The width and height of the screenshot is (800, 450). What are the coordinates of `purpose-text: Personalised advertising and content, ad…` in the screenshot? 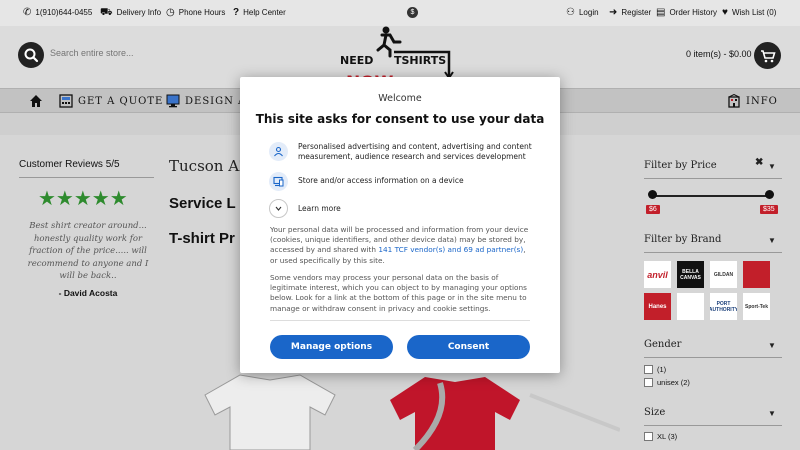 It's located at (415, 151).